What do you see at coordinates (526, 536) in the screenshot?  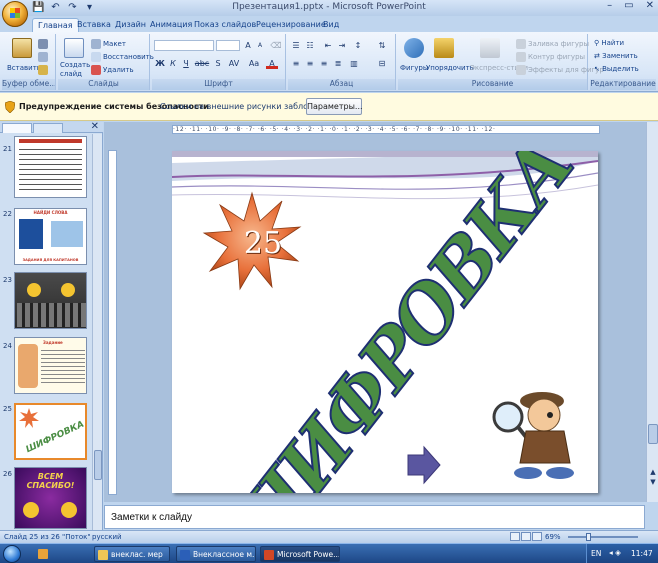 I see `sorter-view-button` at bounding box center [526, 536].